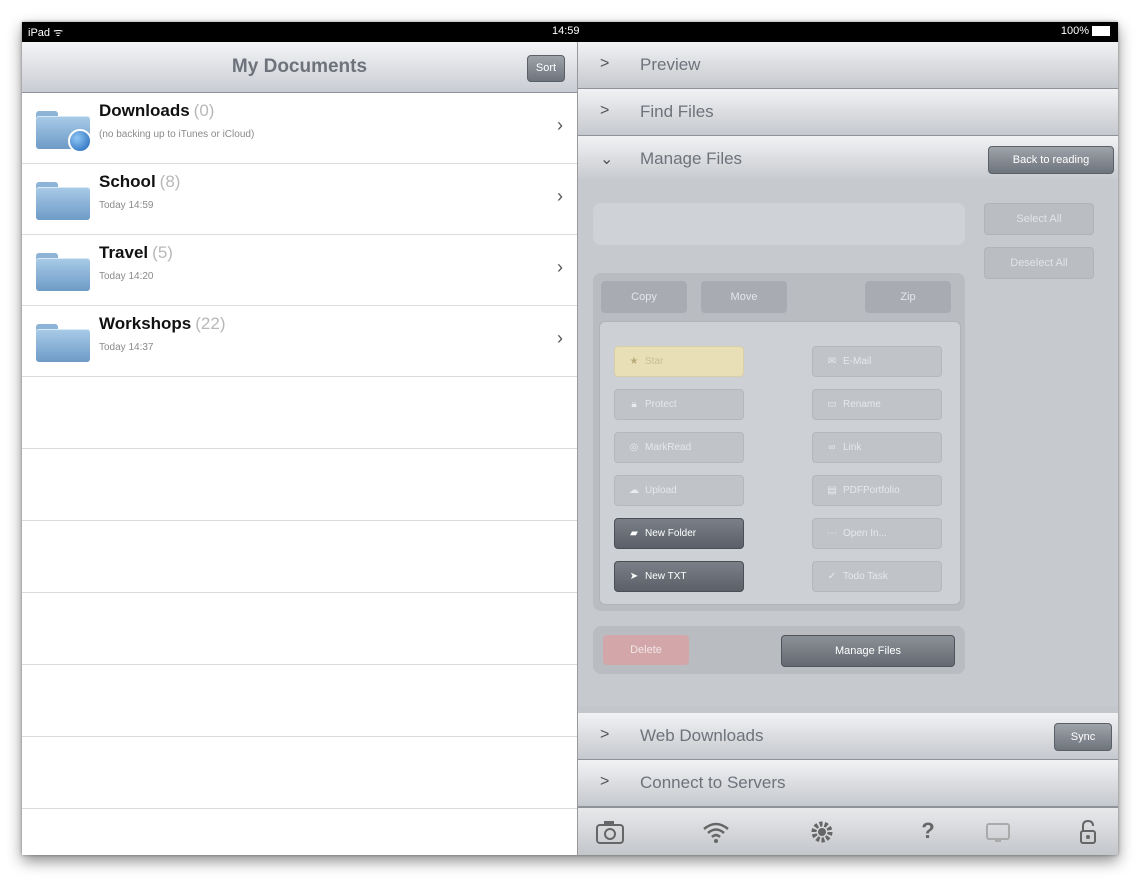  What do you see at coordinates (744, 297) in the screenshot?
I see `move-button: Move` at bounding box center [744, 297].